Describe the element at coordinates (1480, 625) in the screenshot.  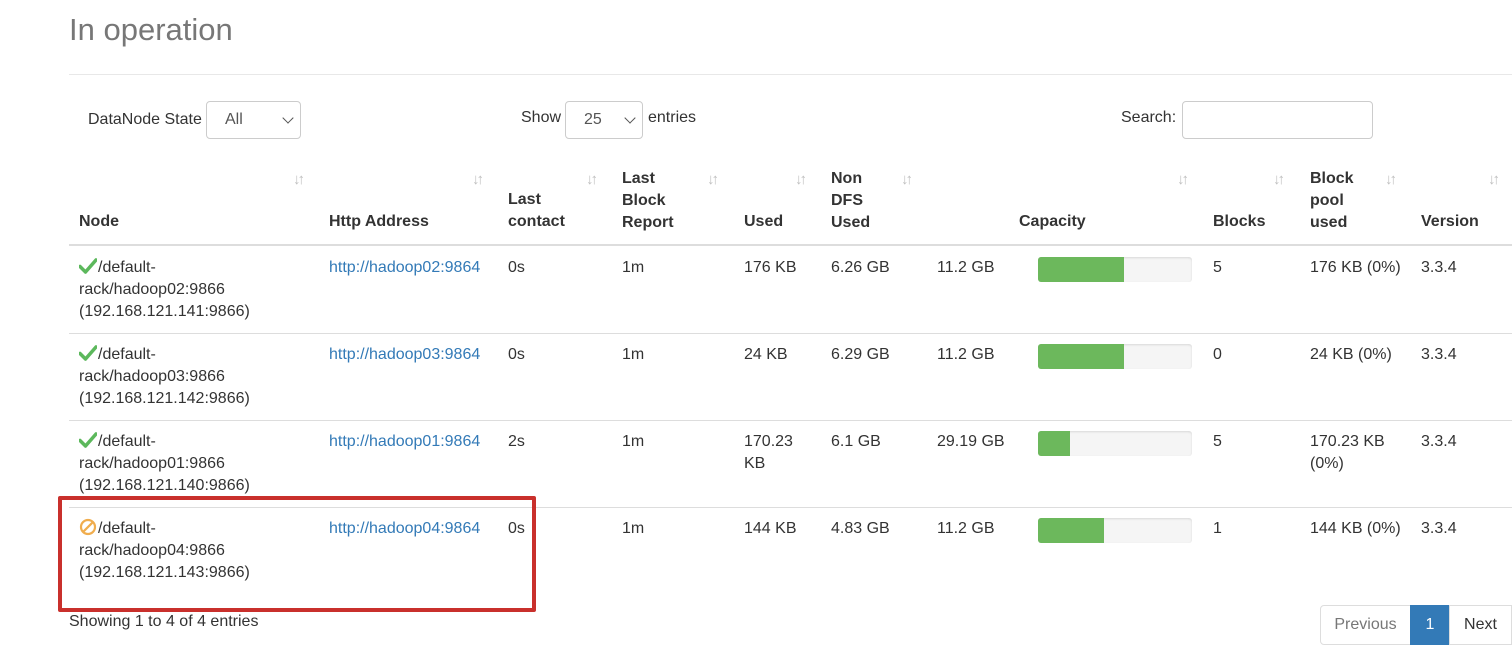
I see `next-page-button: Next` at that location.